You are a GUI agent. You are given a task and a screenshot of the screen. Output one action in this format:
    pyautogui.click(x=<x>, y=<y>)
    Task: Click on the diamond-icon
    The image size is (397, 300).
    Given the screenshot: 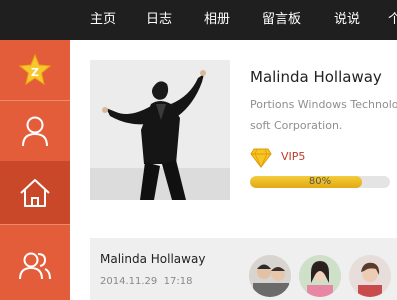 What is the action you would take?
    pyautogui.click(x=261, y=158)
    